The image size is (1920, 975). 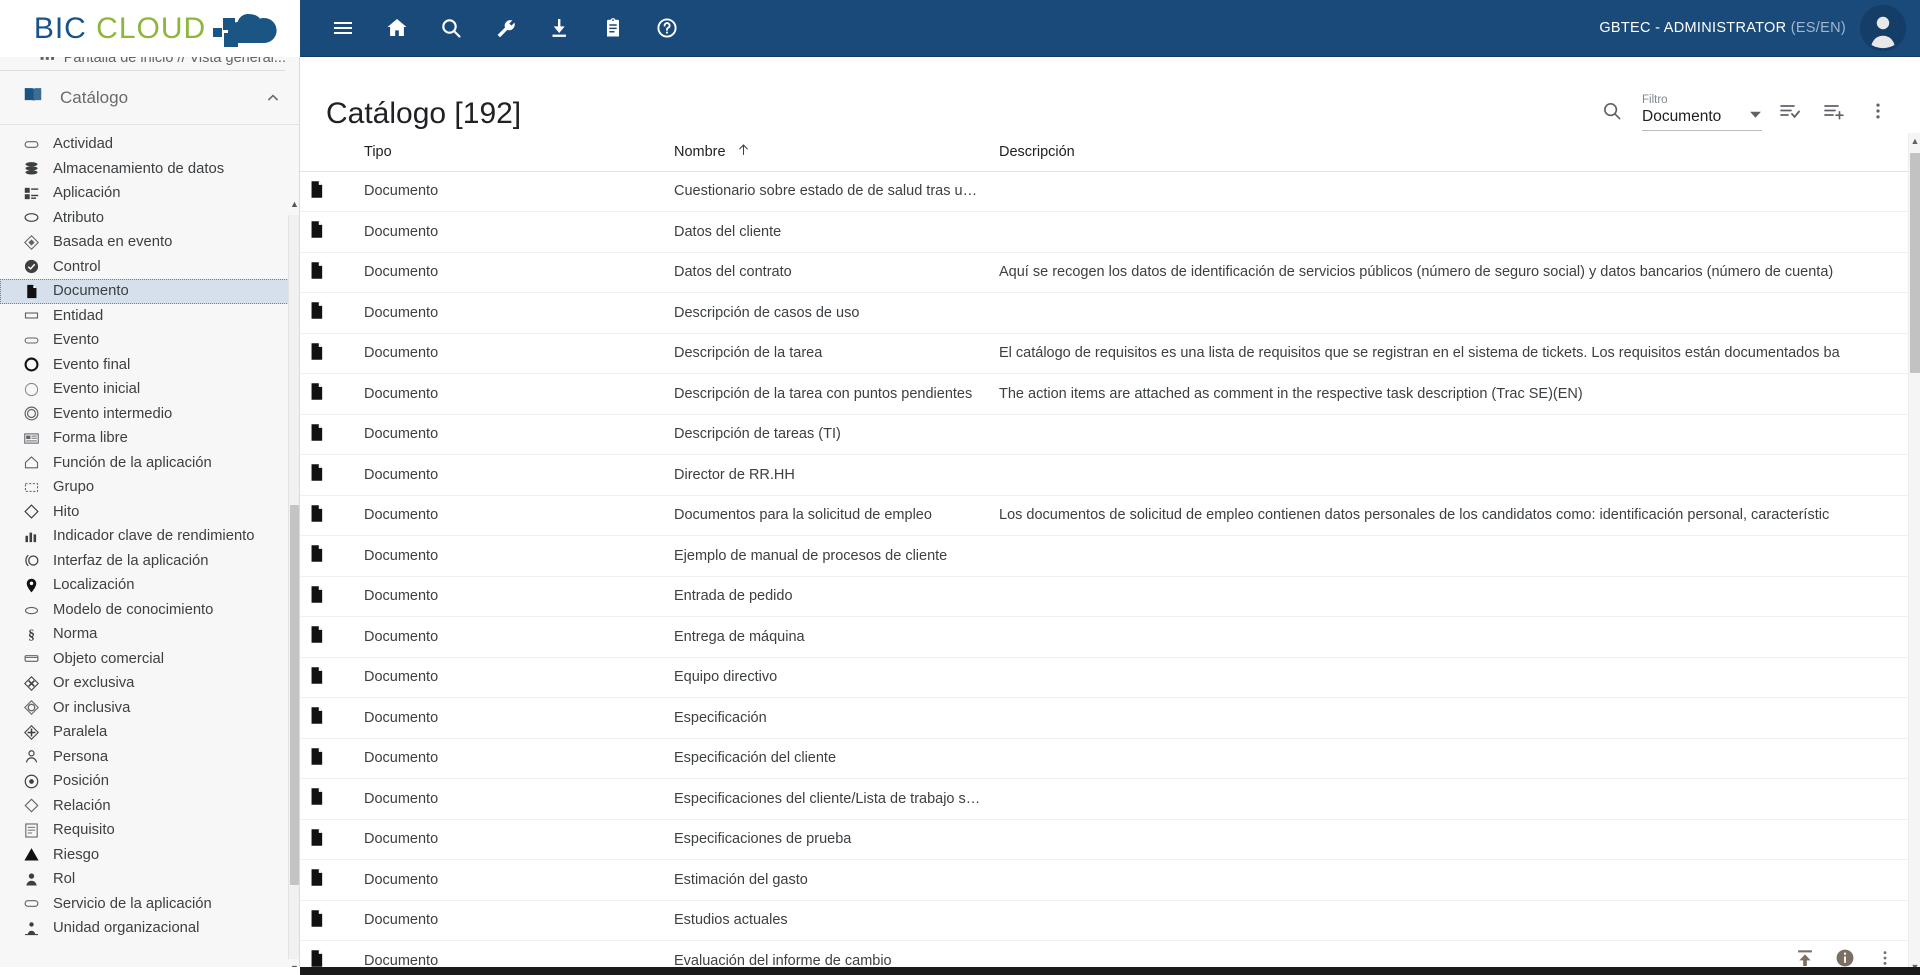 I want to click on wrench-icon, so click(x=505, y=28).